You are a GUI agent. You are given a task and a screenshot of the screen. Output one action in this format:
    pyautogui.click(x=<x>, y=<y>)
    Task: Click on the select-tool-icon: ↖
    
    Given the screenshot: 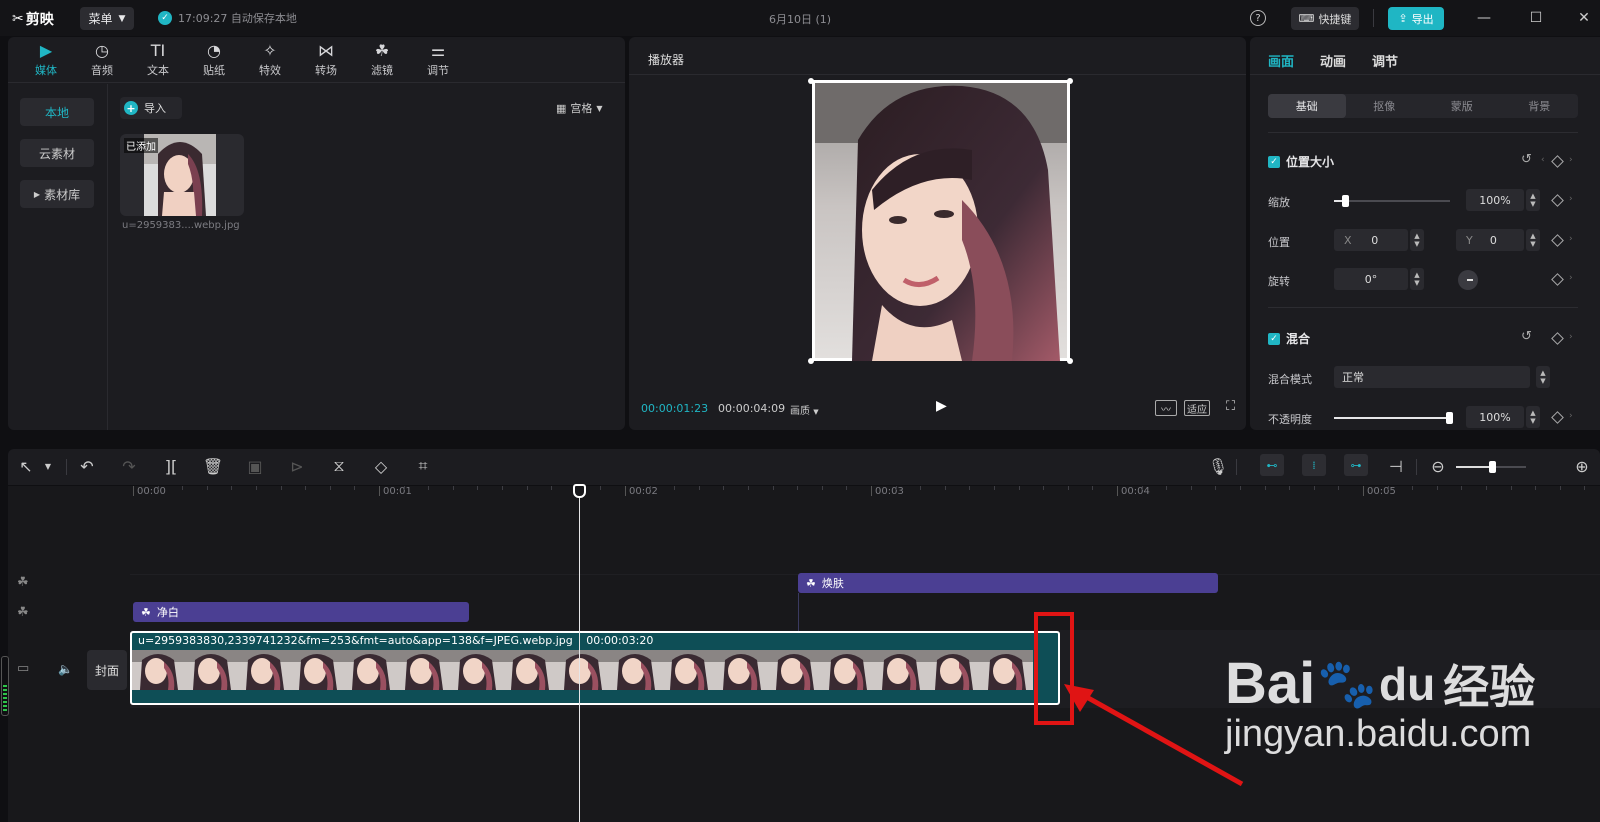 What is the action you would take?
    pyautogui.click(x=26, y=466)
    